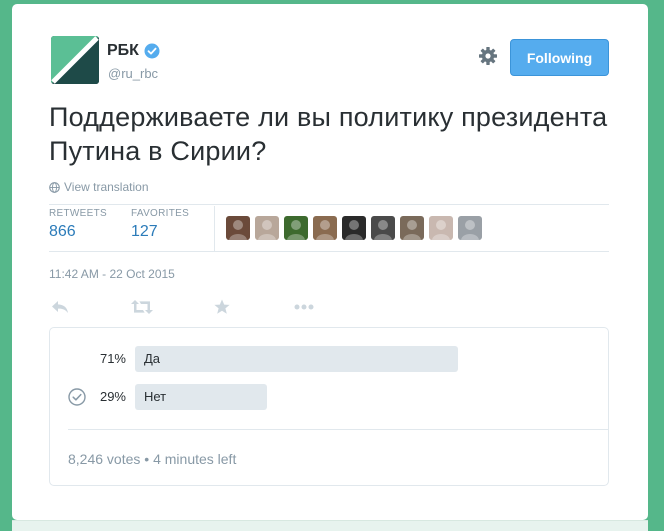 This screenshot has height=531, width=664. What do you see at coordinates (214, 228) in the screenshot?
I see `stats-separator` at bounding box center [214, 228].